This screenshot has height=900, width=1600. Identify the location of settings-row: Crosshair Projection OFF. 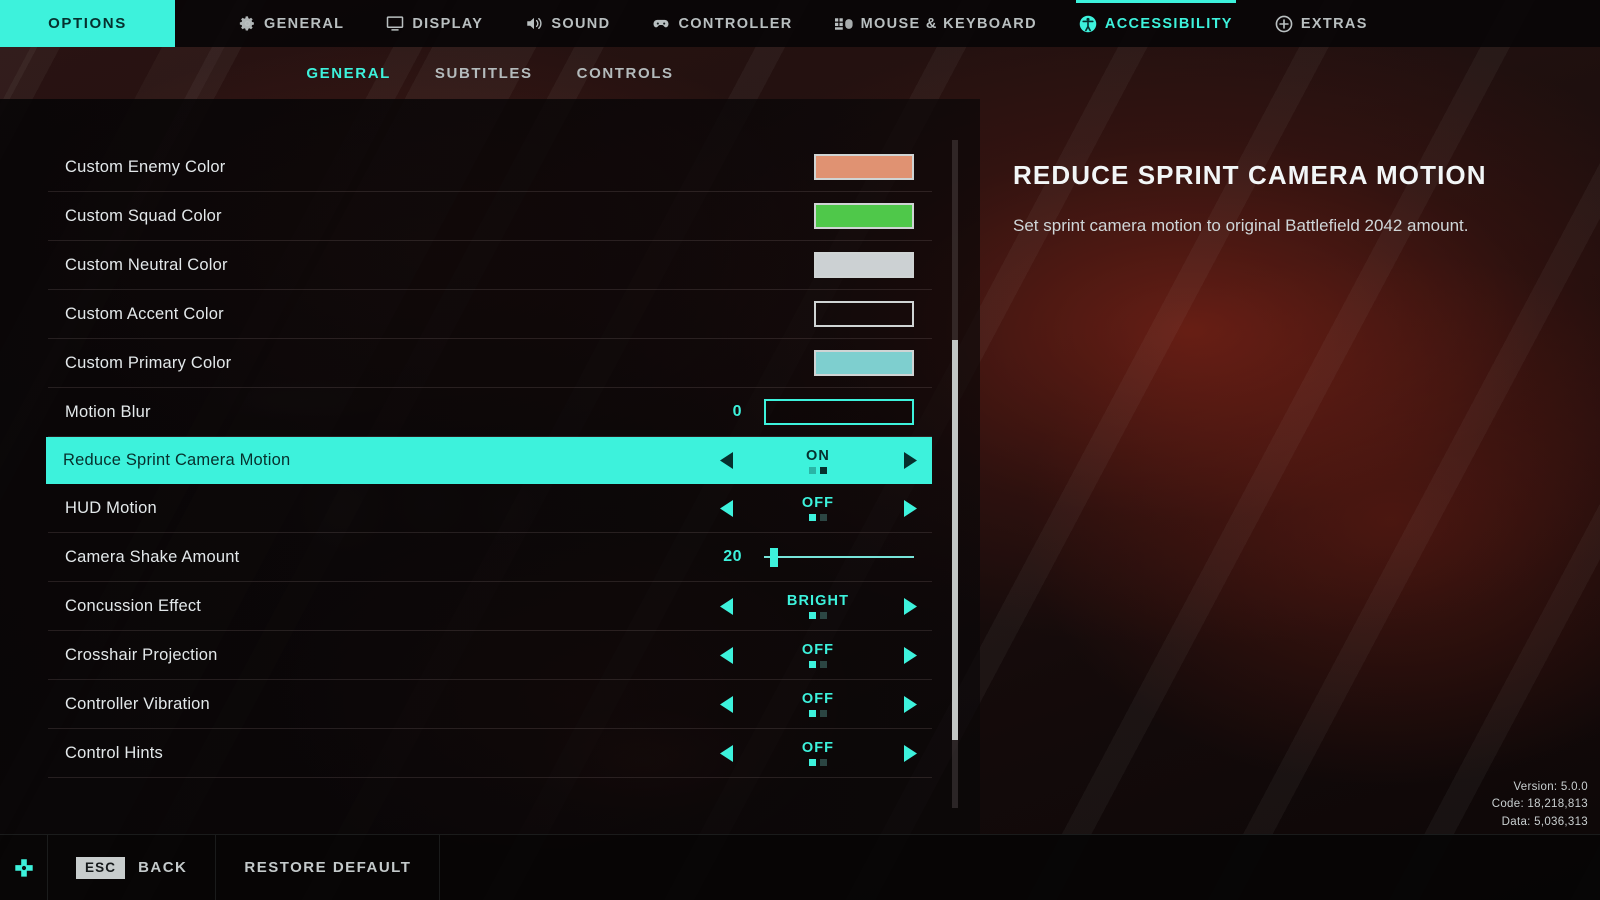
(490, 655).